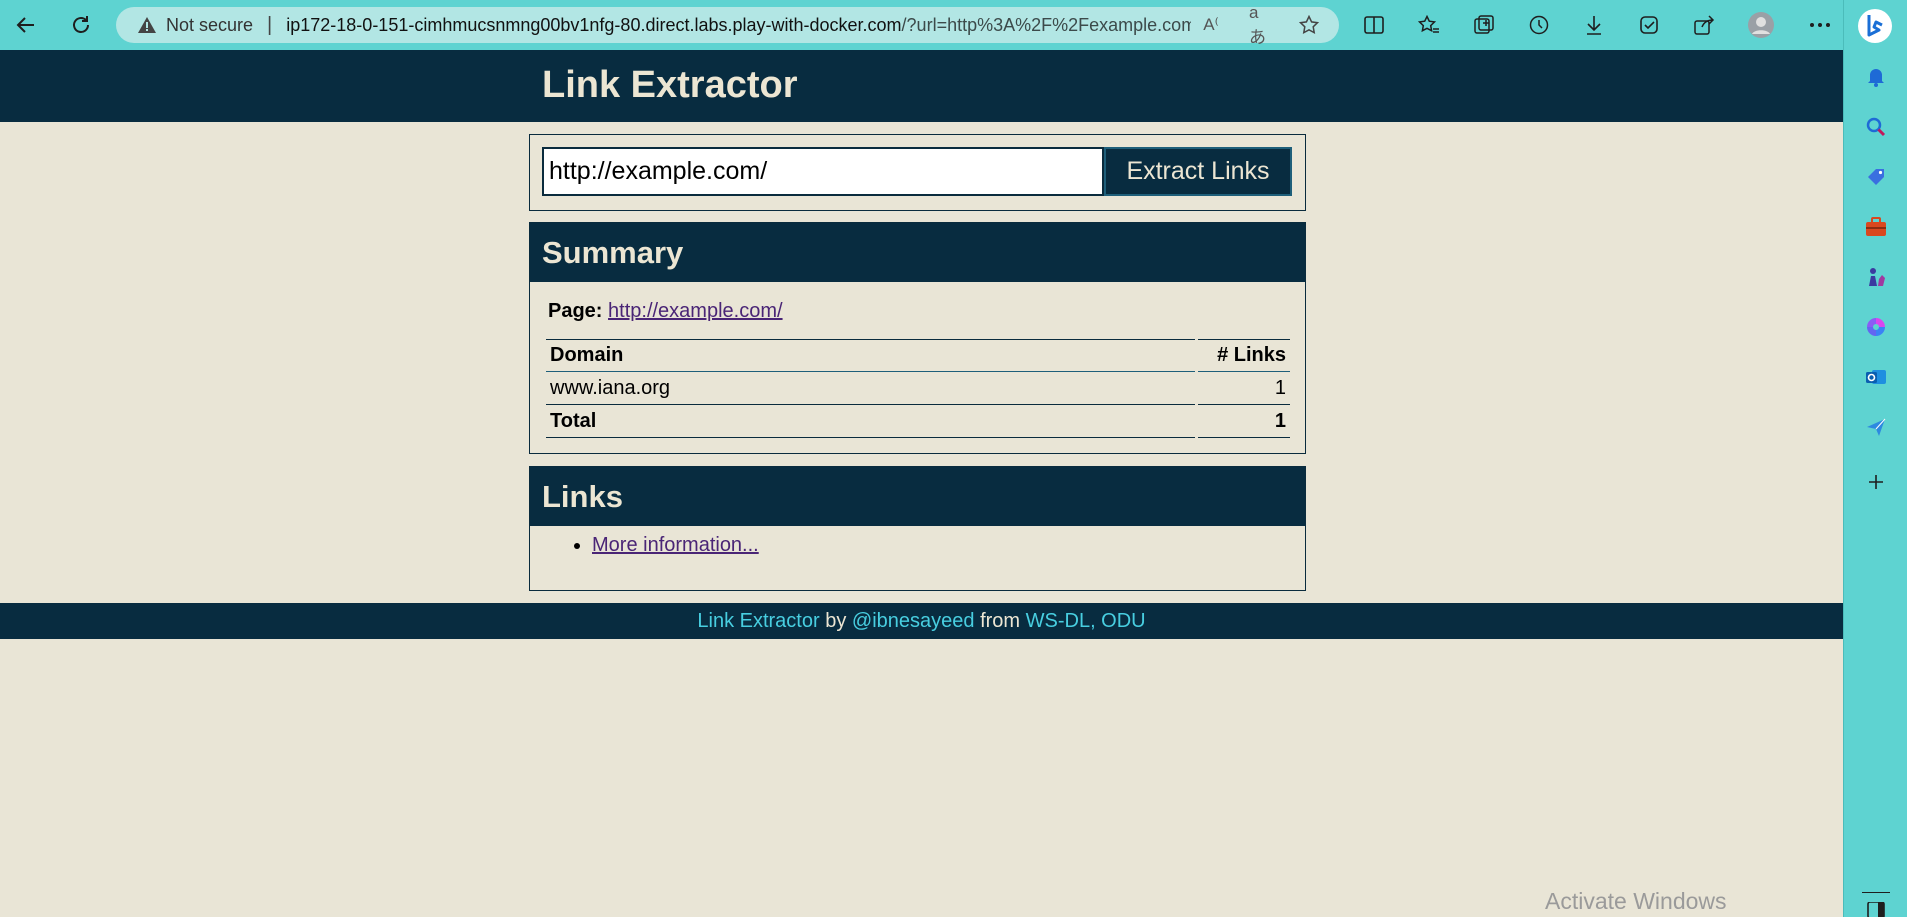 The width and height of the screenshot is (1907, 917). I want to click on games-chess-icon, so click(1876, 277).